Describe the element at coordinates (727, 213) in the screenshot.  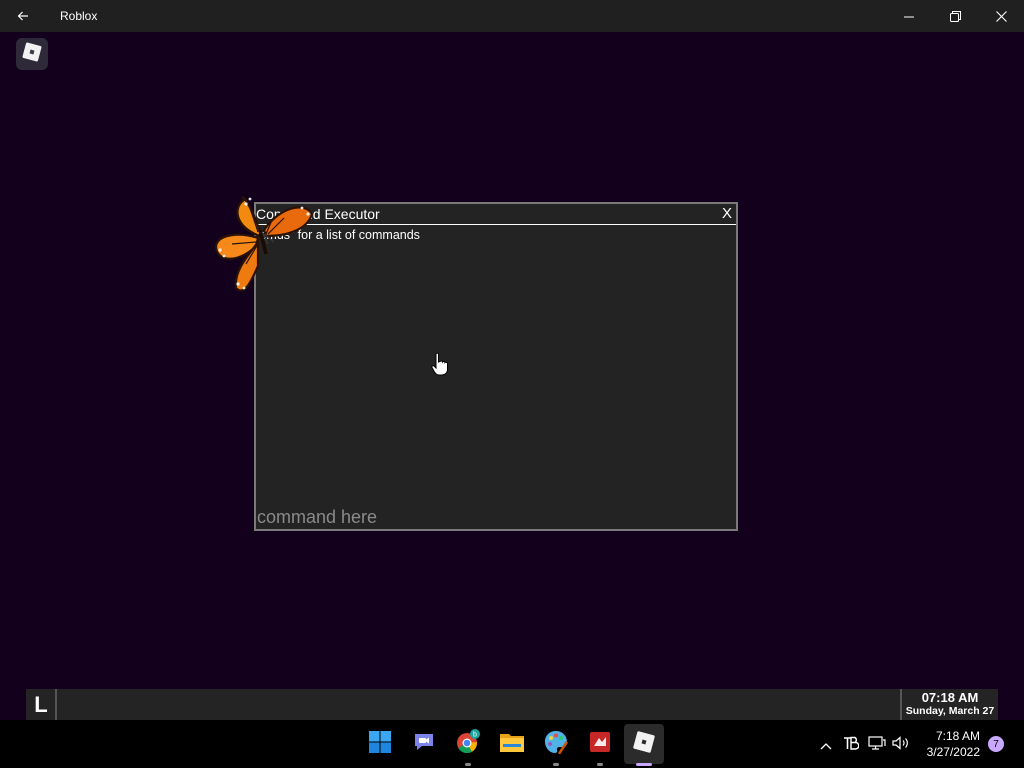
I see `command-executor-close-button: X` at that location.